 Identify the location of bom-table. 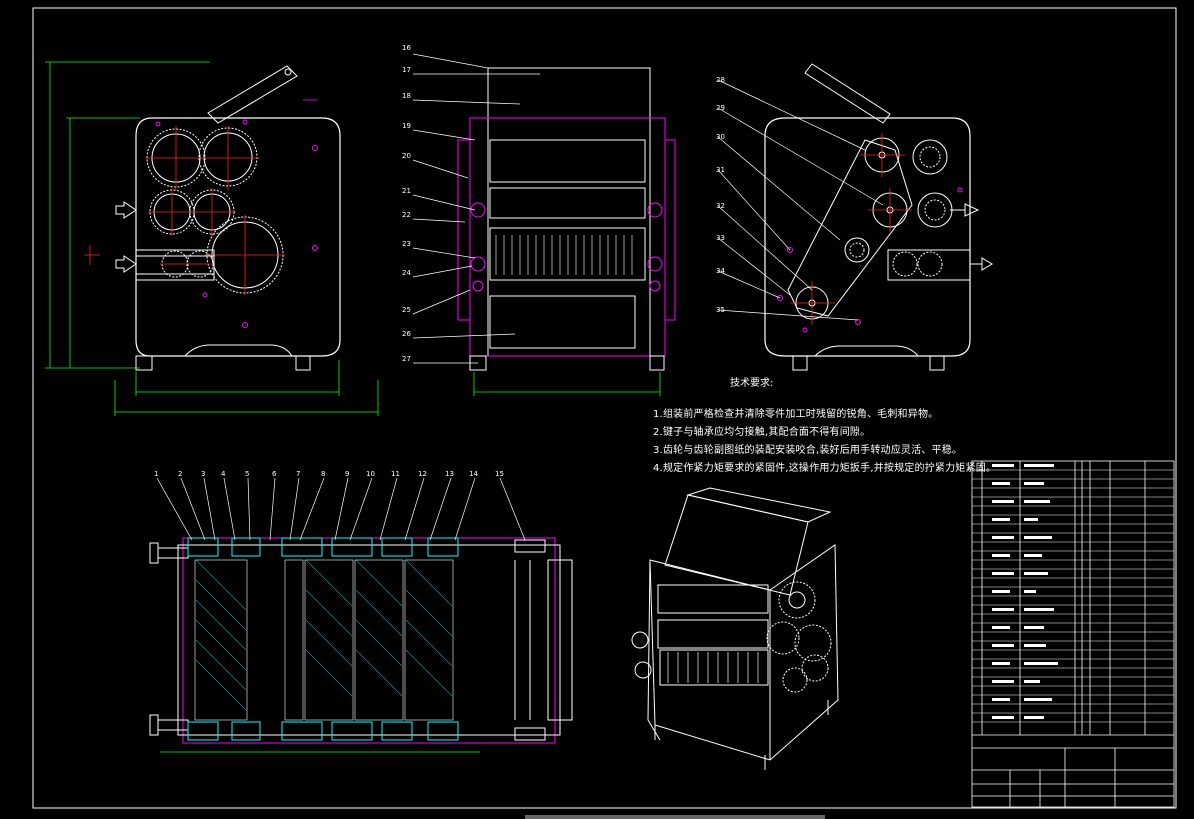
(1073, 634).